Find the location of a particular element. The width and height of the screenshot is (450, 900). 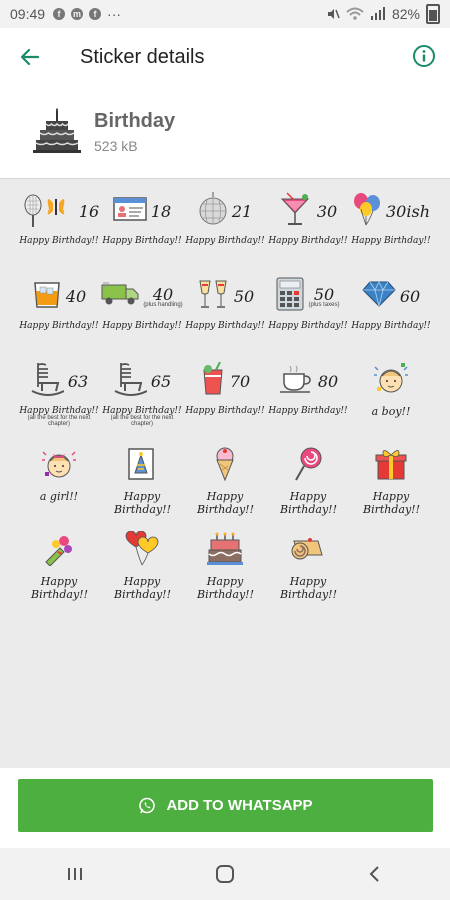

signal-icon is located at coordinates (377, 13).